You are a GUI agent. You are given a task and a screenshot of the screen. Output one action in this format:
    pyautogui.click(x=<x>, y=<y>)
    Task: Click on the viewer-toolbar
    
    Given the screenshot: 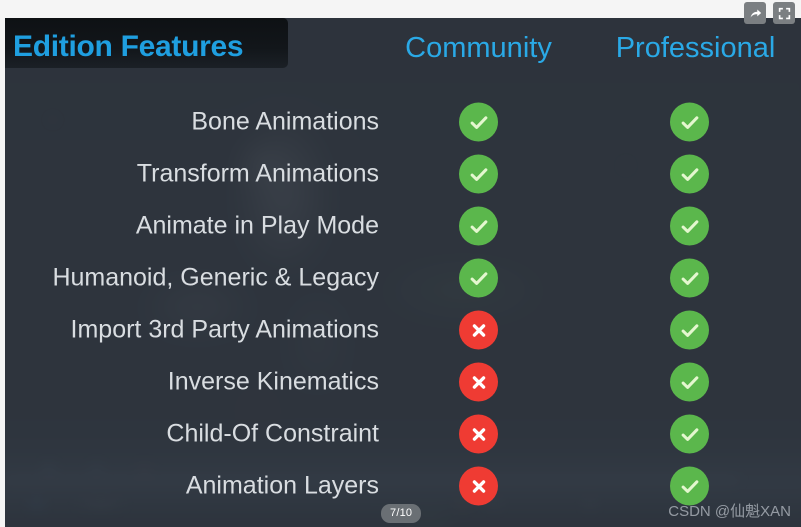 What is the action you would take?
    pyautogui.click(x=769, y=13)
    